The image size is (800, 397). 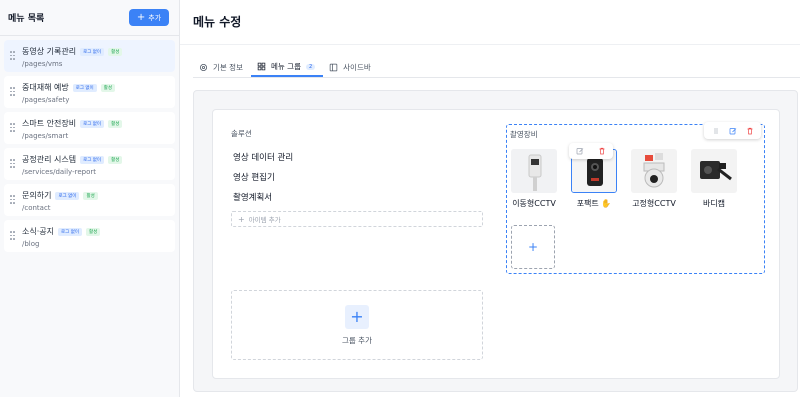 I want to click on sidebar-item-label: 소식·공지, so click(x=38, y=231).